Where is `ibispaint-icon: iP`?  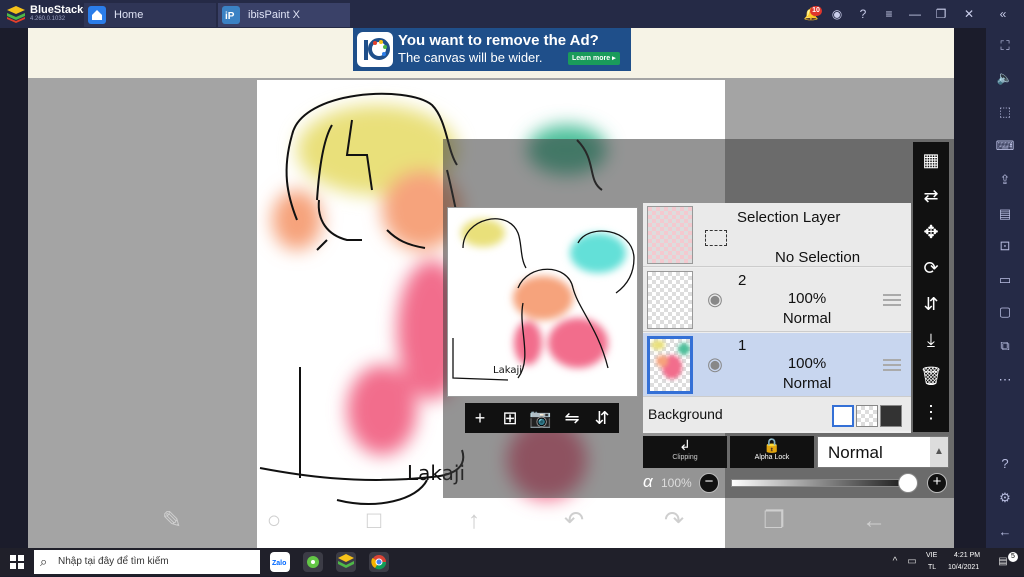
ibispaint-icon: iP is located at coordinates (231, 15).